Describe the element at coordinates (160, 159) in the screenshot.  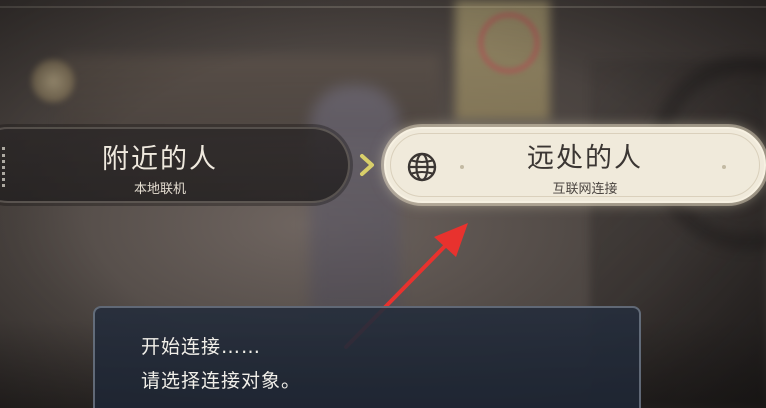
I see `option-nearby-title: 附近的人` at that location.